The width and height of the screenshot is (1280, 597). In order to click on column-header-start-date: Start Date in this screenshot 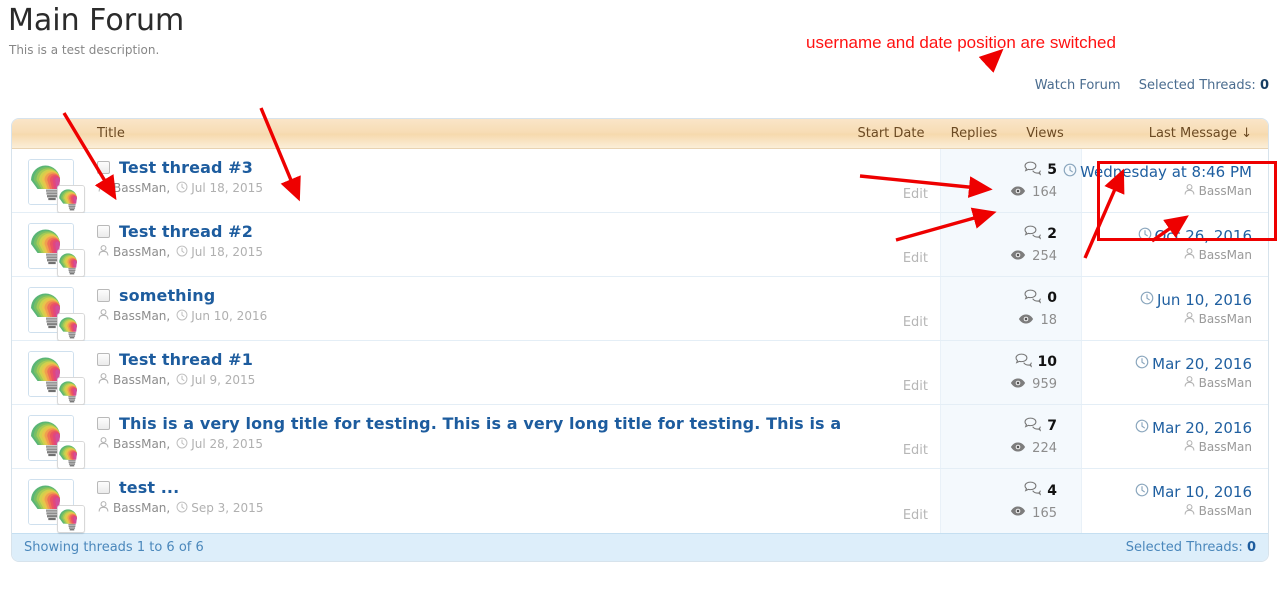, I will do `click(891, 133)`.